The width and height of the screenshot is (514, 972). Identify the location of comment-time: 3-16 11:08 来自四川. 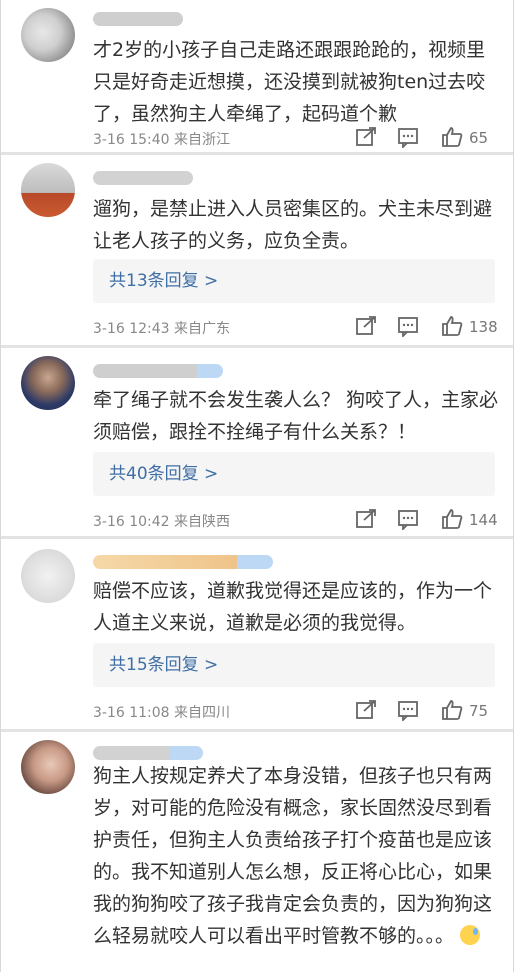
(162, 713).